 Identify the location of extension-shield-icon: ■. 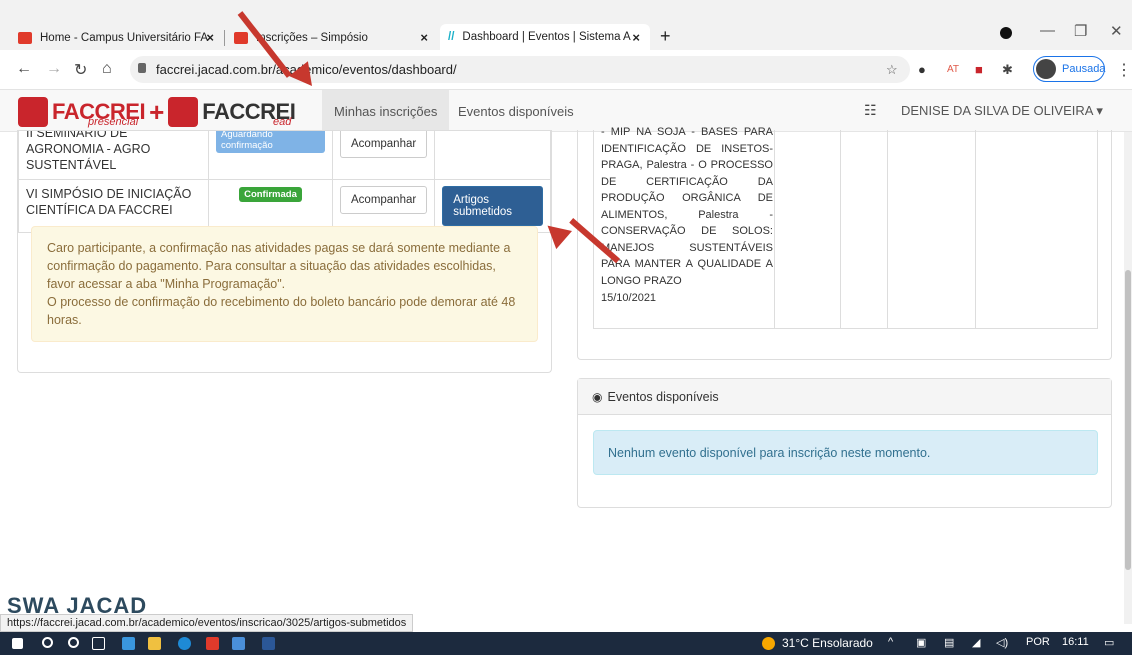
(979, 69).